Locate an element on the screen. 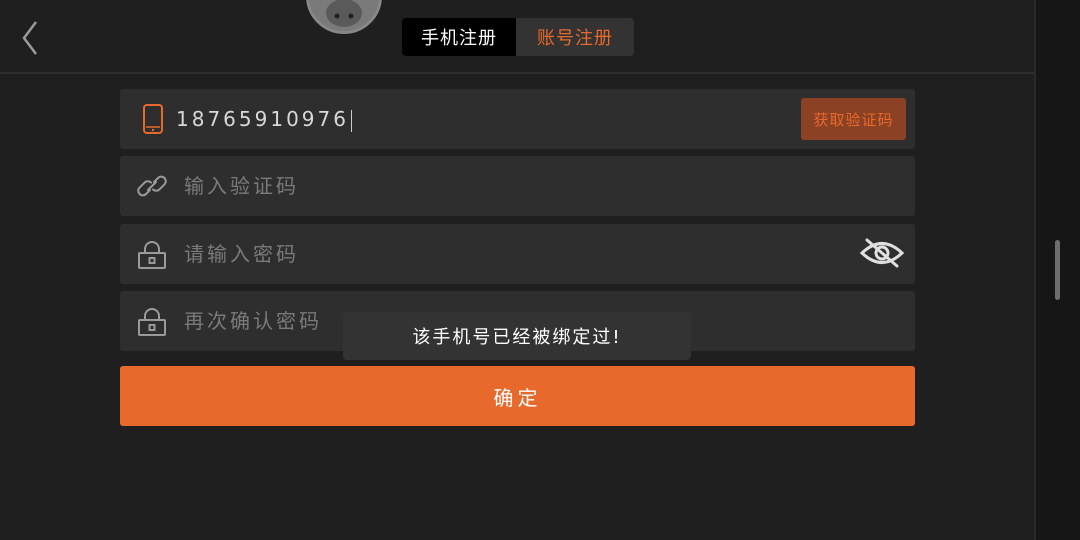 This screenshot has height=540, width=1080. phone-icon is located at coordinates (153, 119).